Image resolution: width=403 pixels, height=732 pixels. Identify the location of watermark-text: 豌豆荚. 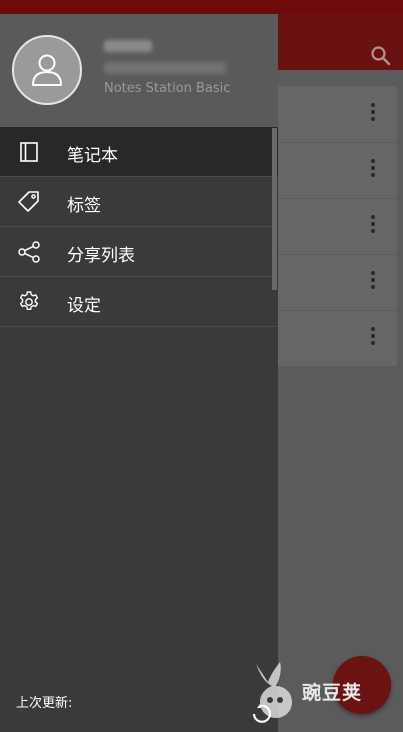
(332, 693).